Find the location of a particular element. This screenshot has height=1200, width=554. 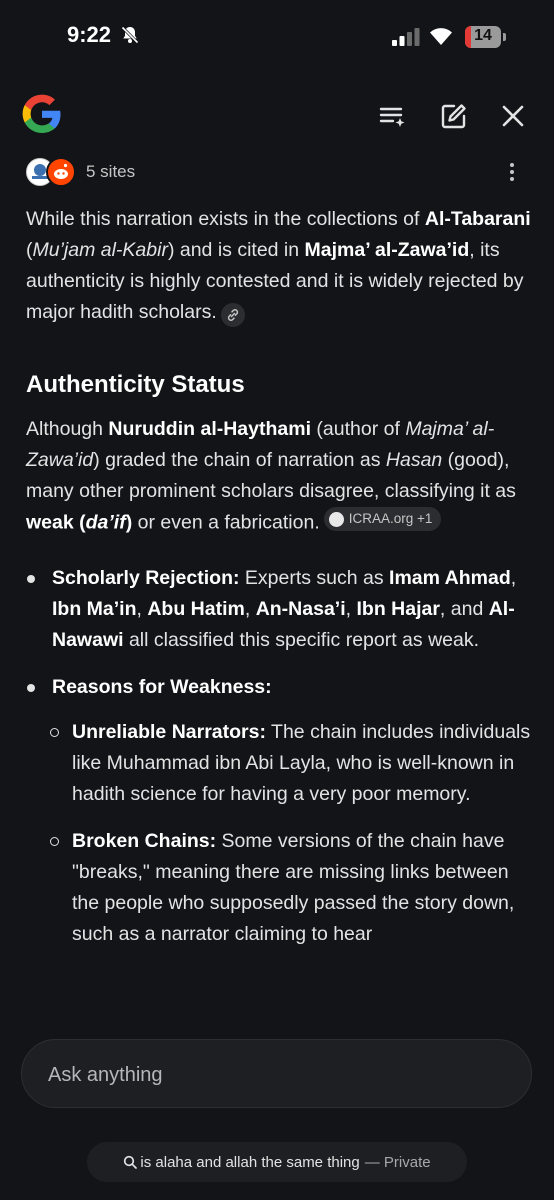

history-button is located at coordinates (392, 116).